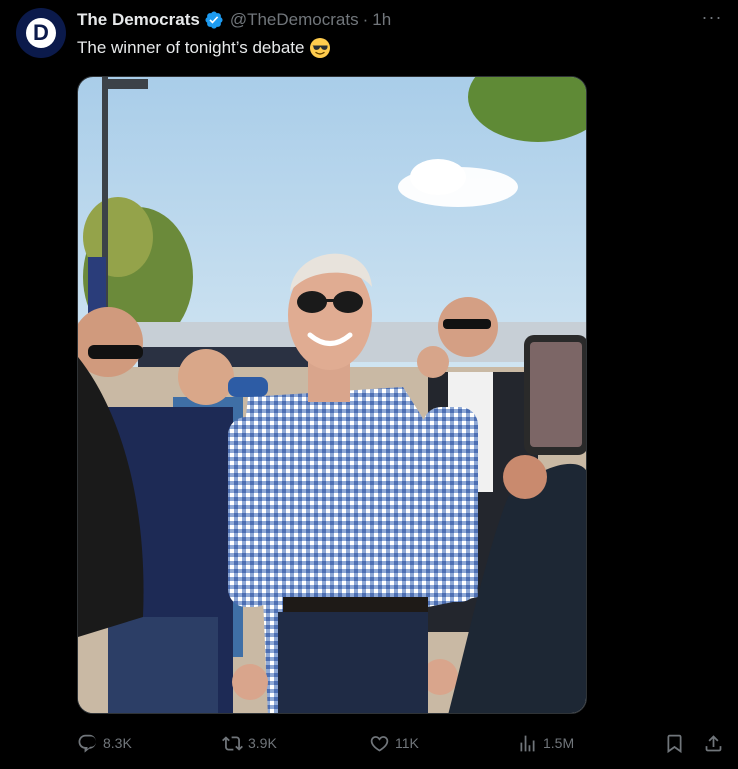  What do you see at coordinates (214, 20) in the screenshot?
I see `verified-badge-icon` at bounding box center [214, 20].